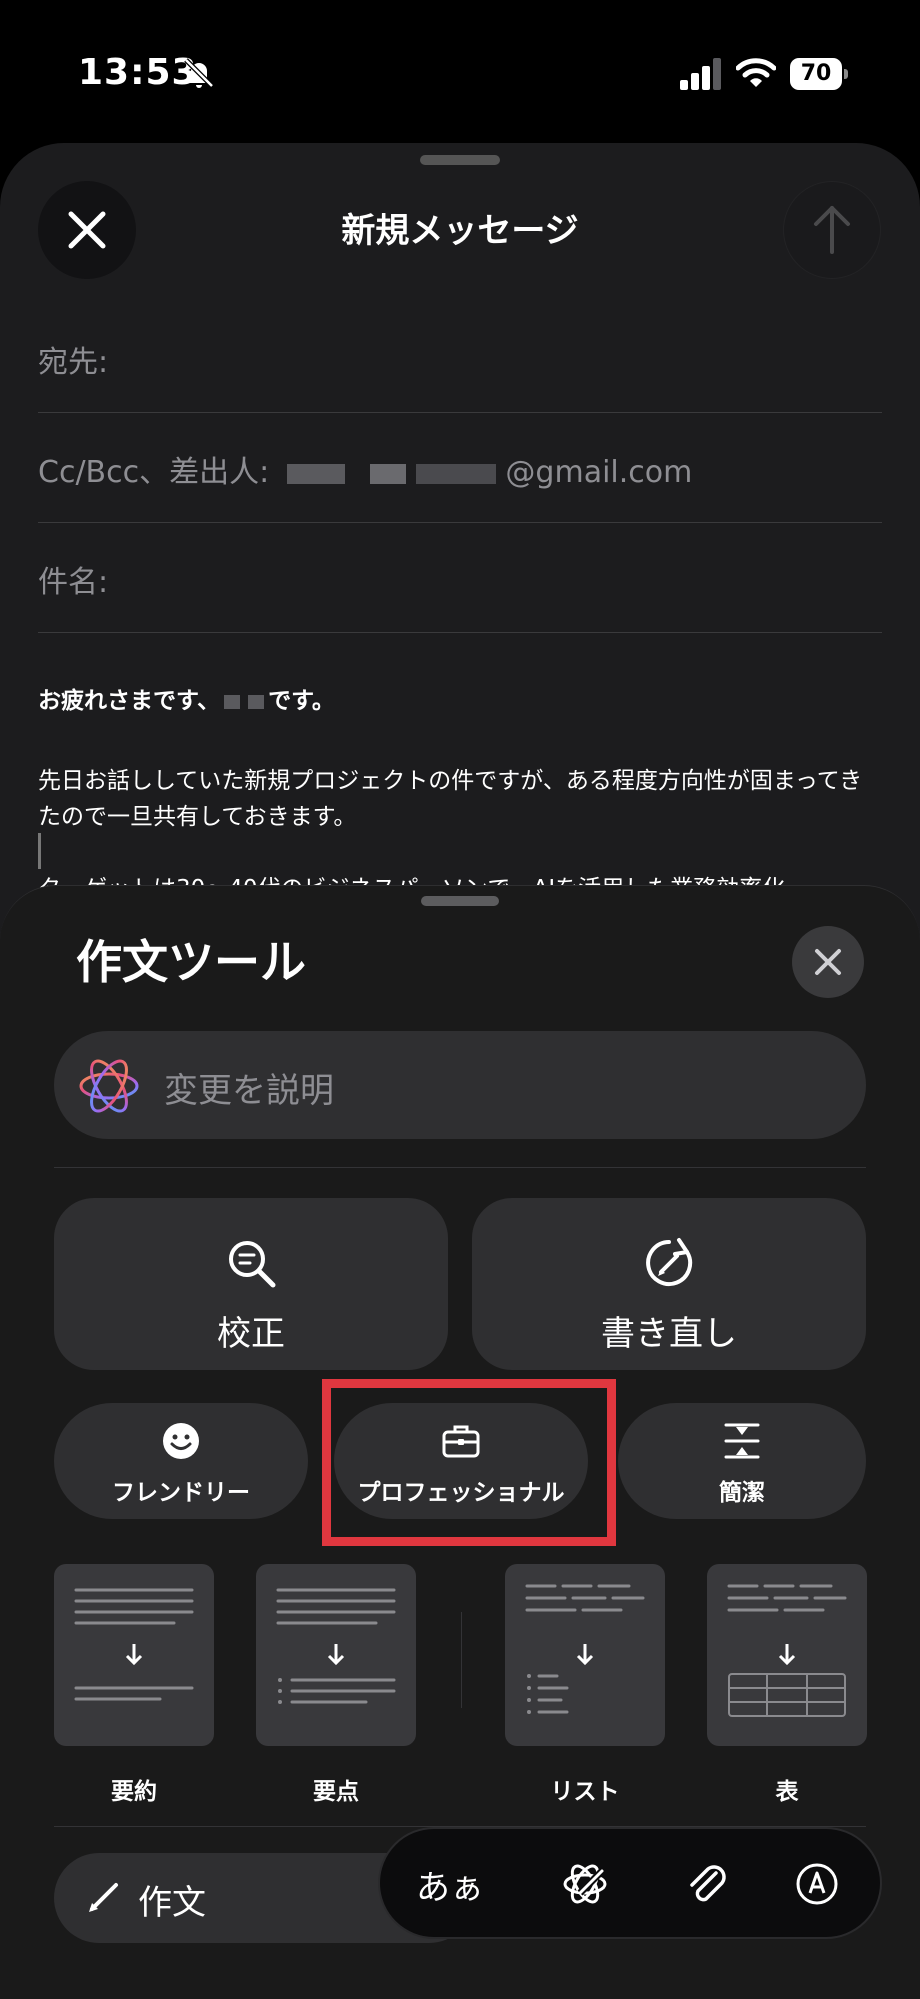 Image resolution: width=920 pixels, height=1999 pixels. I want to click on key-points-thumbnail-icon, so click(336, 1646).